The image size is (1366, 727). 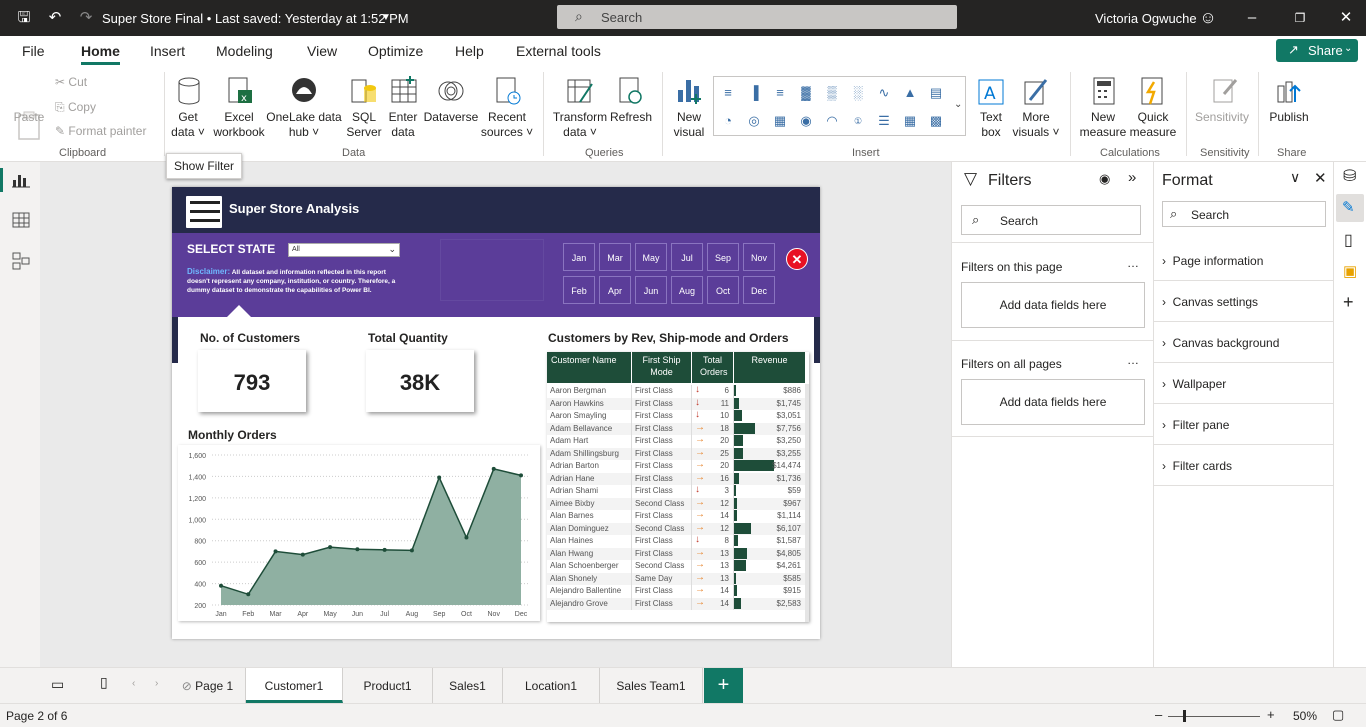 What do you see at coordinates (651, 290) in the screenshot?
I see `month-button-jun: Jun` at bounding box center [651, 290].